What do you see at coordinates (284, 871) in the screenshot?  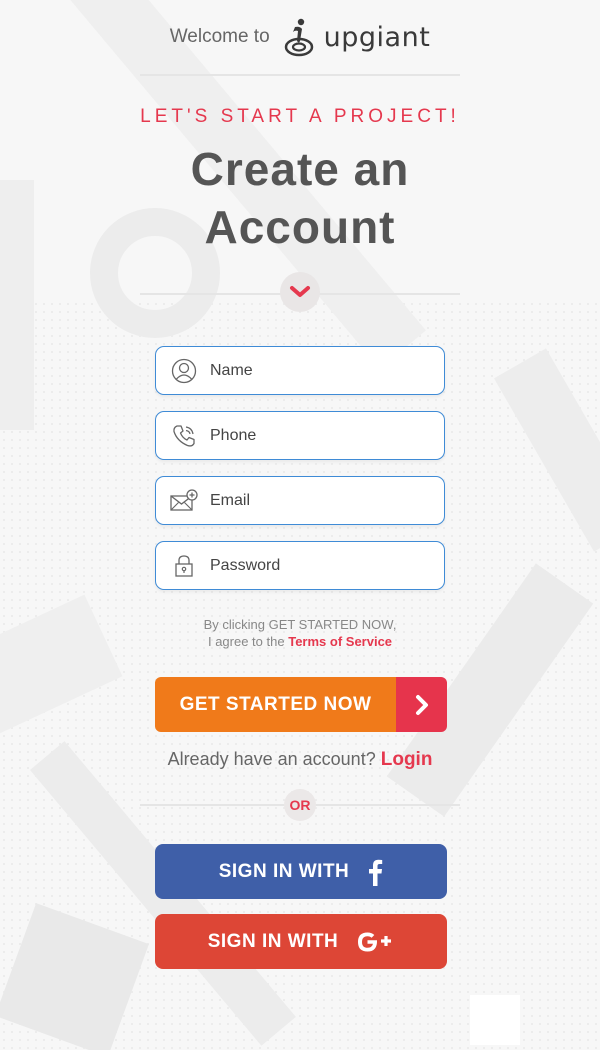 I see `facebook-signin-label: SIGN IN WITH` at bounding box center [284, 871].